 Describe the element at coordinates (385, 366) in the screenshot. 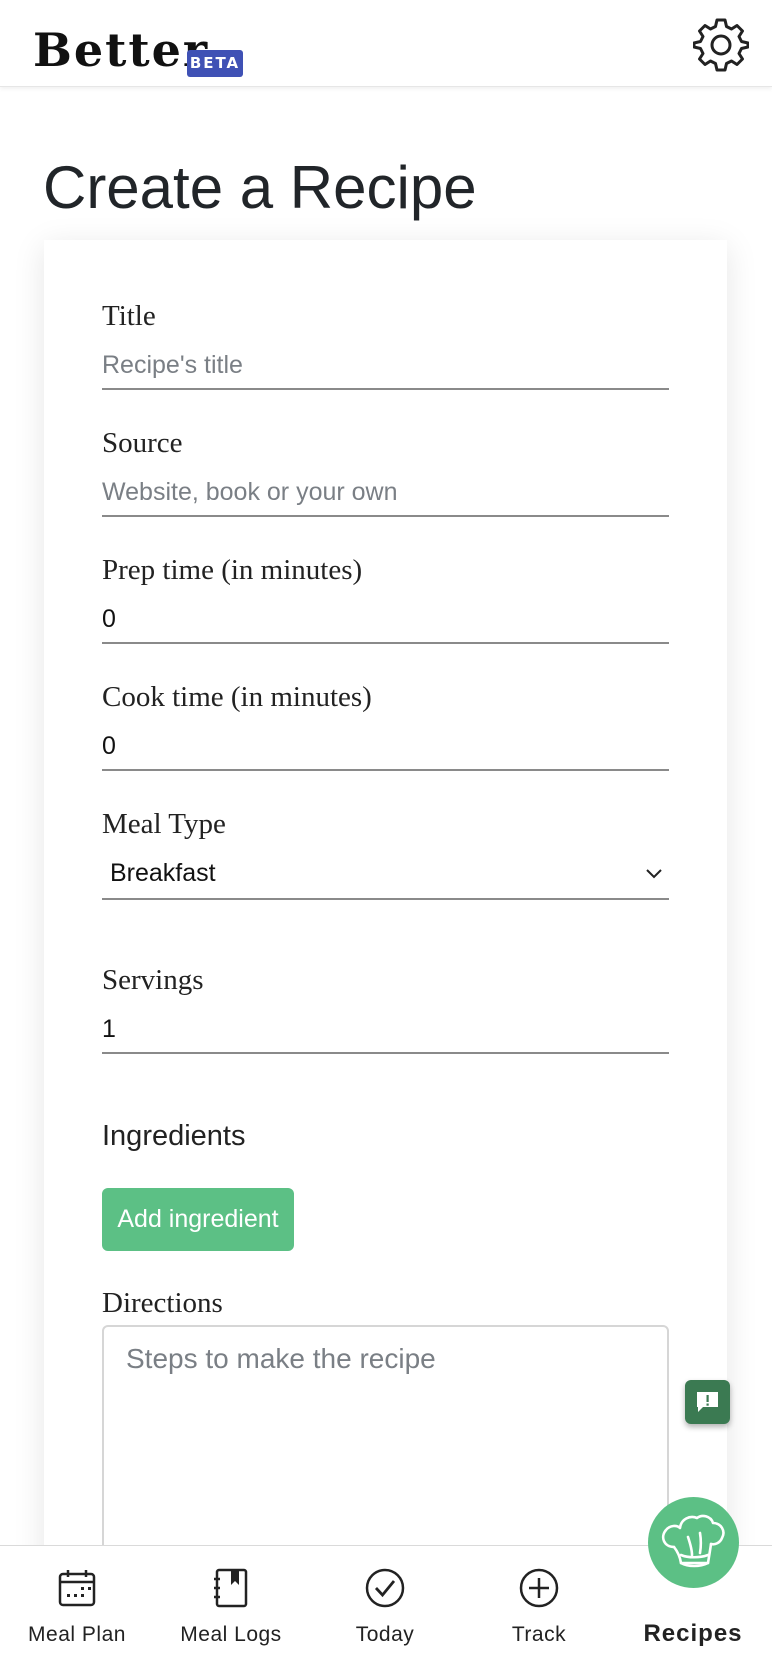

I see `title-input` at that location.